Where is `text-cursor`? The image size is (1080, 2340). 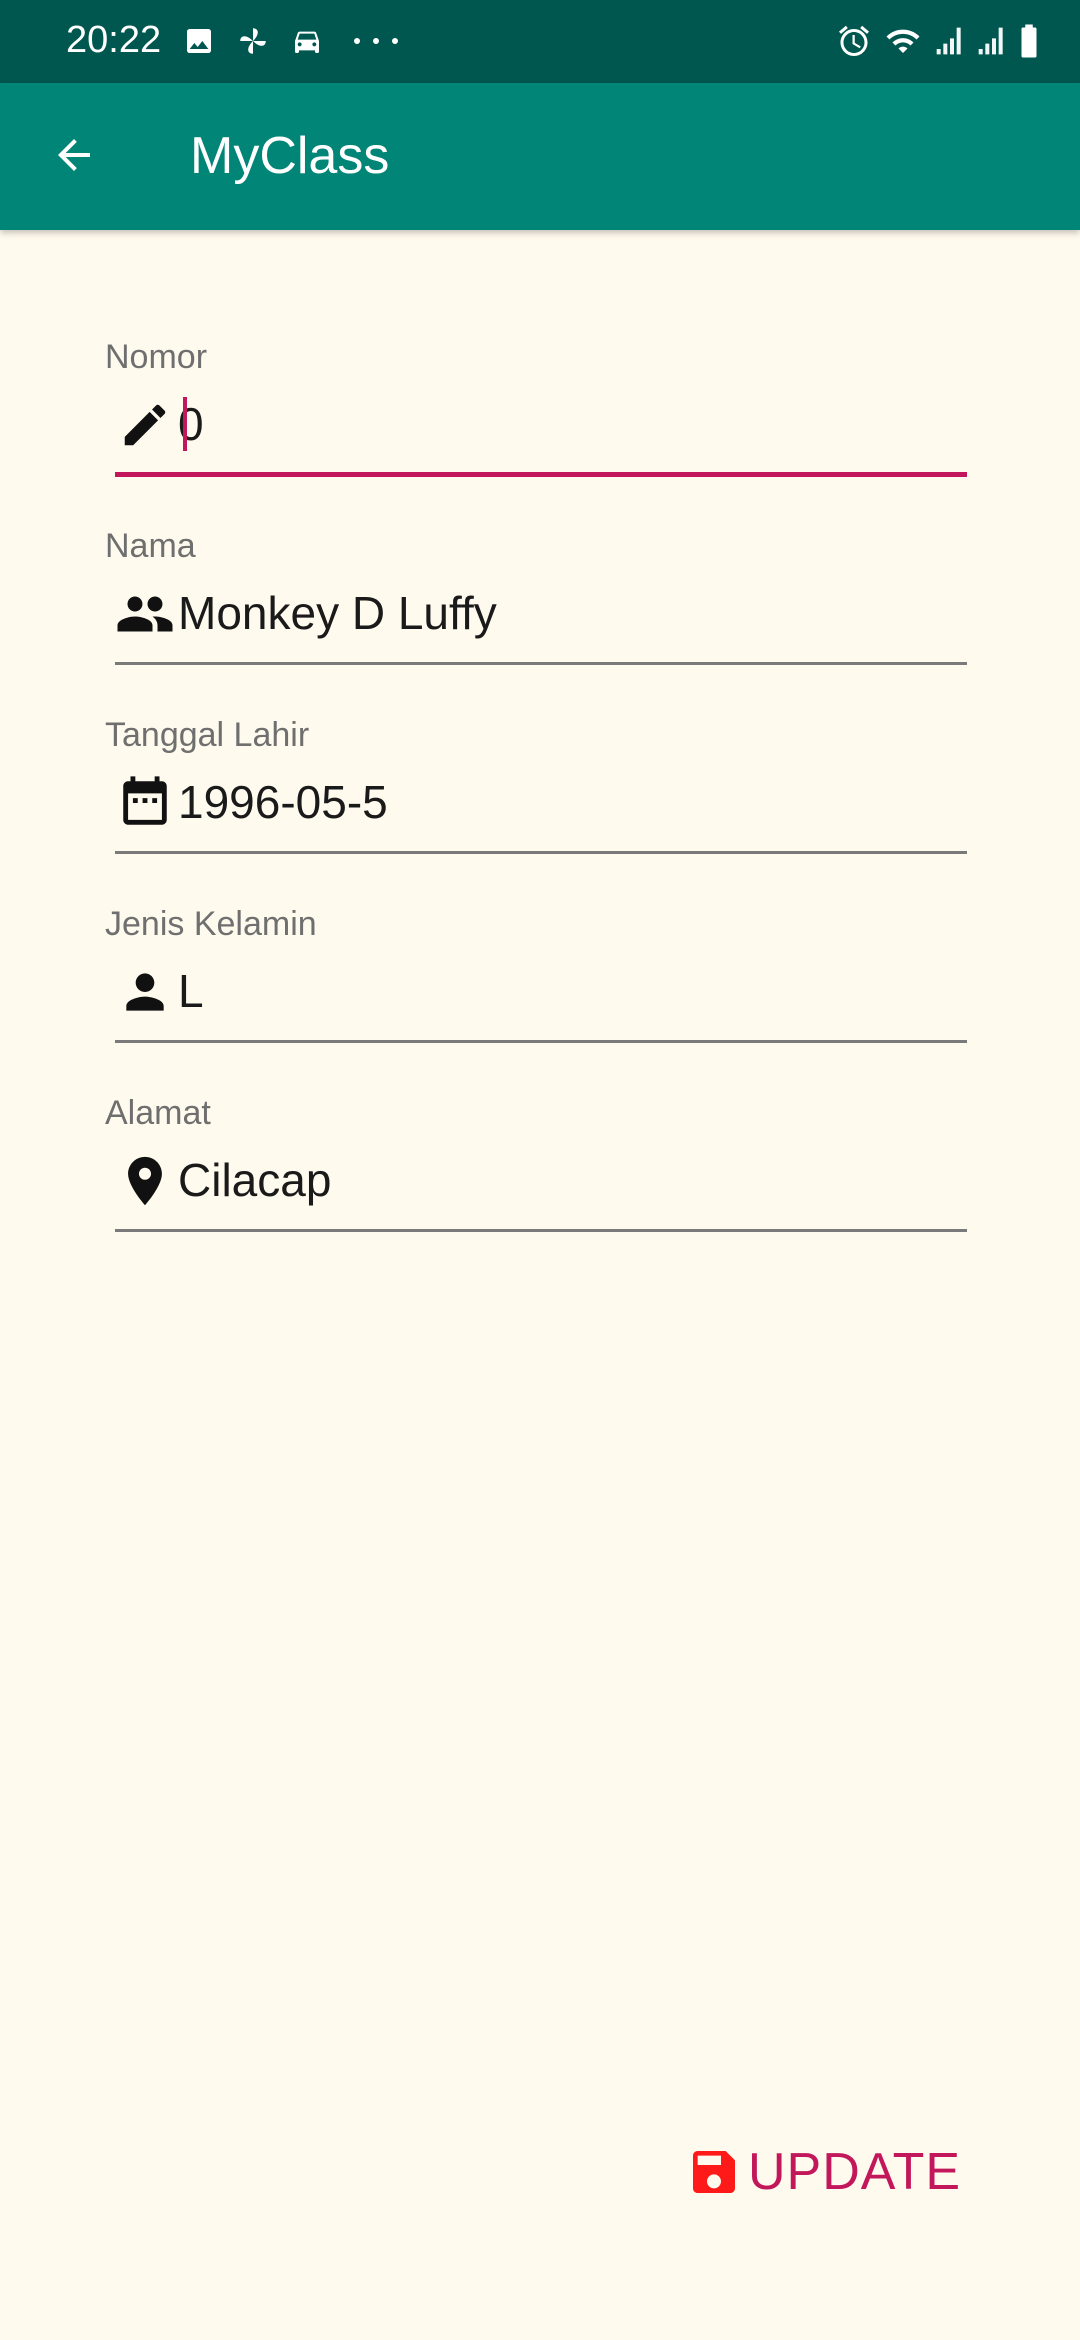
text-cursor is located at coordinates (185, 424).